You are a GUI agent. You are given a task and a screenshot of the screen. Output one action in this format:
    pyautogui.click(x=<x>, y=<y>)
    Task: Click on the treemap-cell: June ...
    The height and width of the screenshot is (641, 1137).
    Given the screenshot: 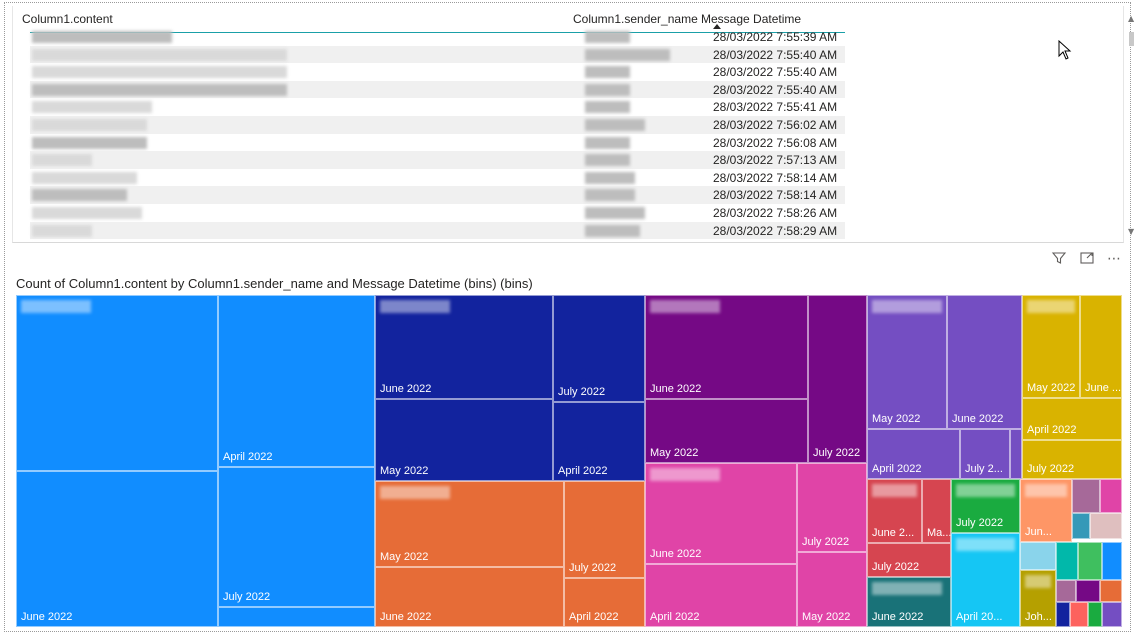 What is the action you would take?
    pyautogui.click(x=1101, y=346)
    